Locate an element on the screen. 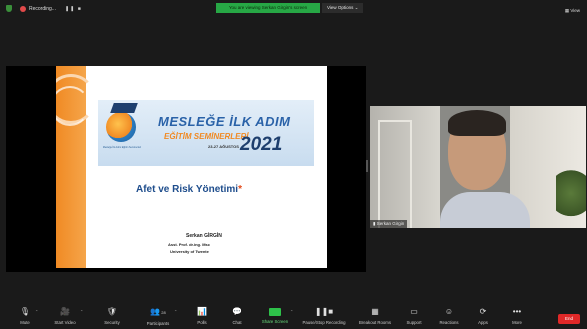 The width and height of the screenshot is (587, 329). mute-button: 🎙 Mute is located at coordinates (25, 316).